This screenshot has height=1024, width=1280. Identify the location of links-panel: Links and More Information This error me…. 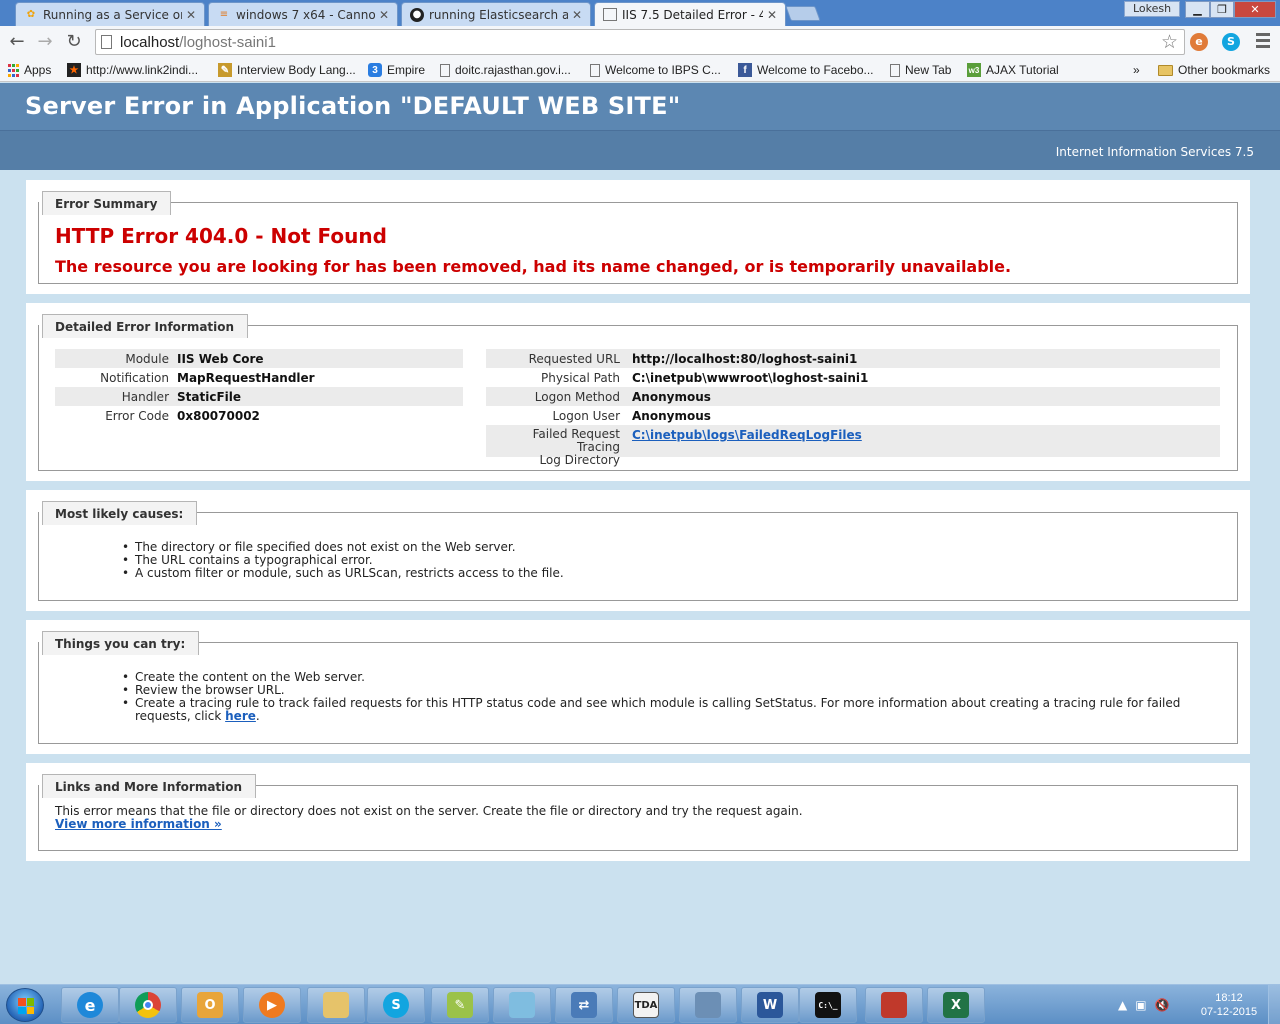
(638, 812).